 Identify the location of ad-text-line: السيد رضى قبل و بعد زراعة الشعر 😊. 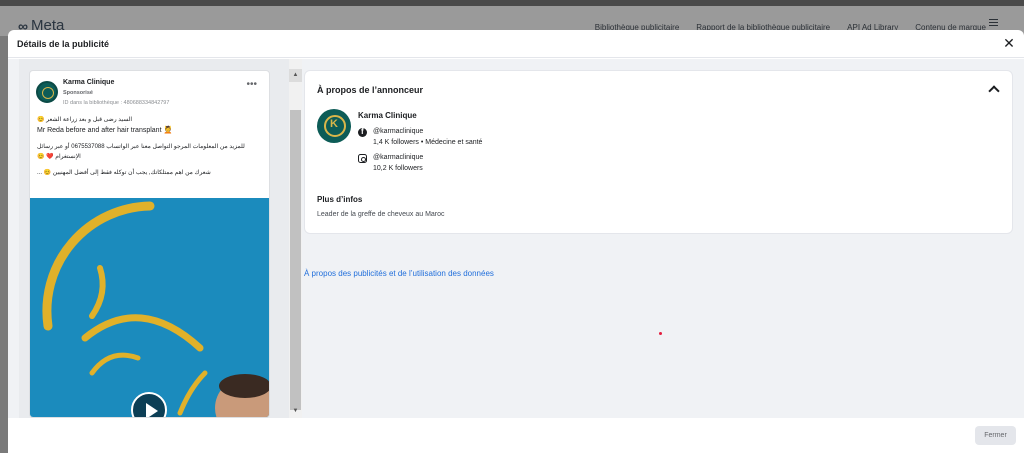
(85, 120).